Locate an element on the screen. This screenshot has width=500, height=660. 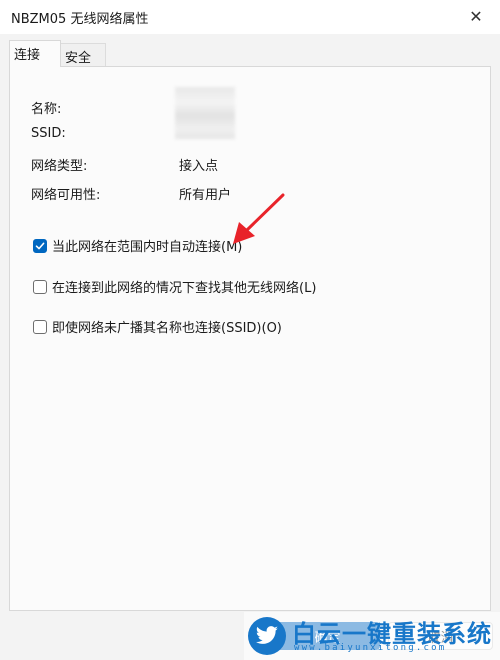
hidden-ssid-checkbox is located at coordinates (40, 326).